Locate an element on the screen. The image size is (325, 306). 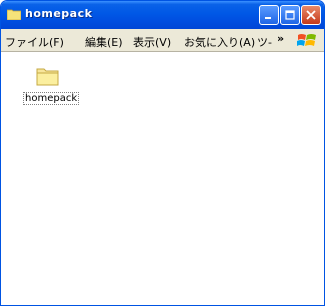
menu-overflow-chevron-icon: » is located at coordinates (280, 38).